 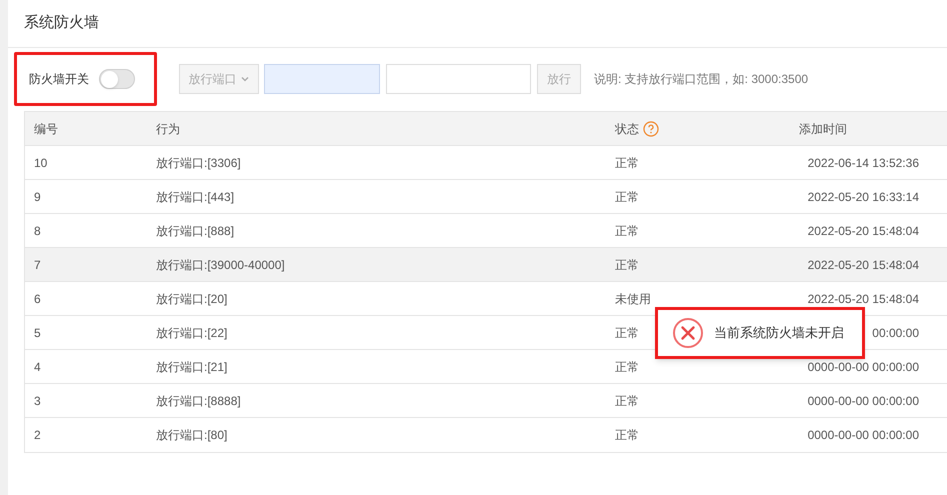 What do you see at coordinates (195, 197) in the screenshot?
I see `table-cell: 放行端口:[443]` at bounding box center [195, 197].